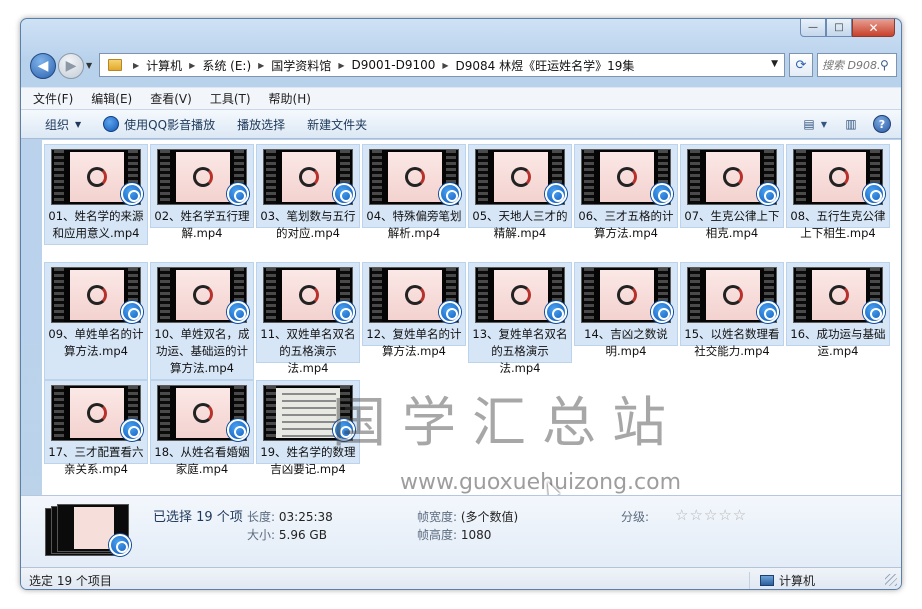  I want to click on recent-pages-dropdown: ▼, so click(89, 65).